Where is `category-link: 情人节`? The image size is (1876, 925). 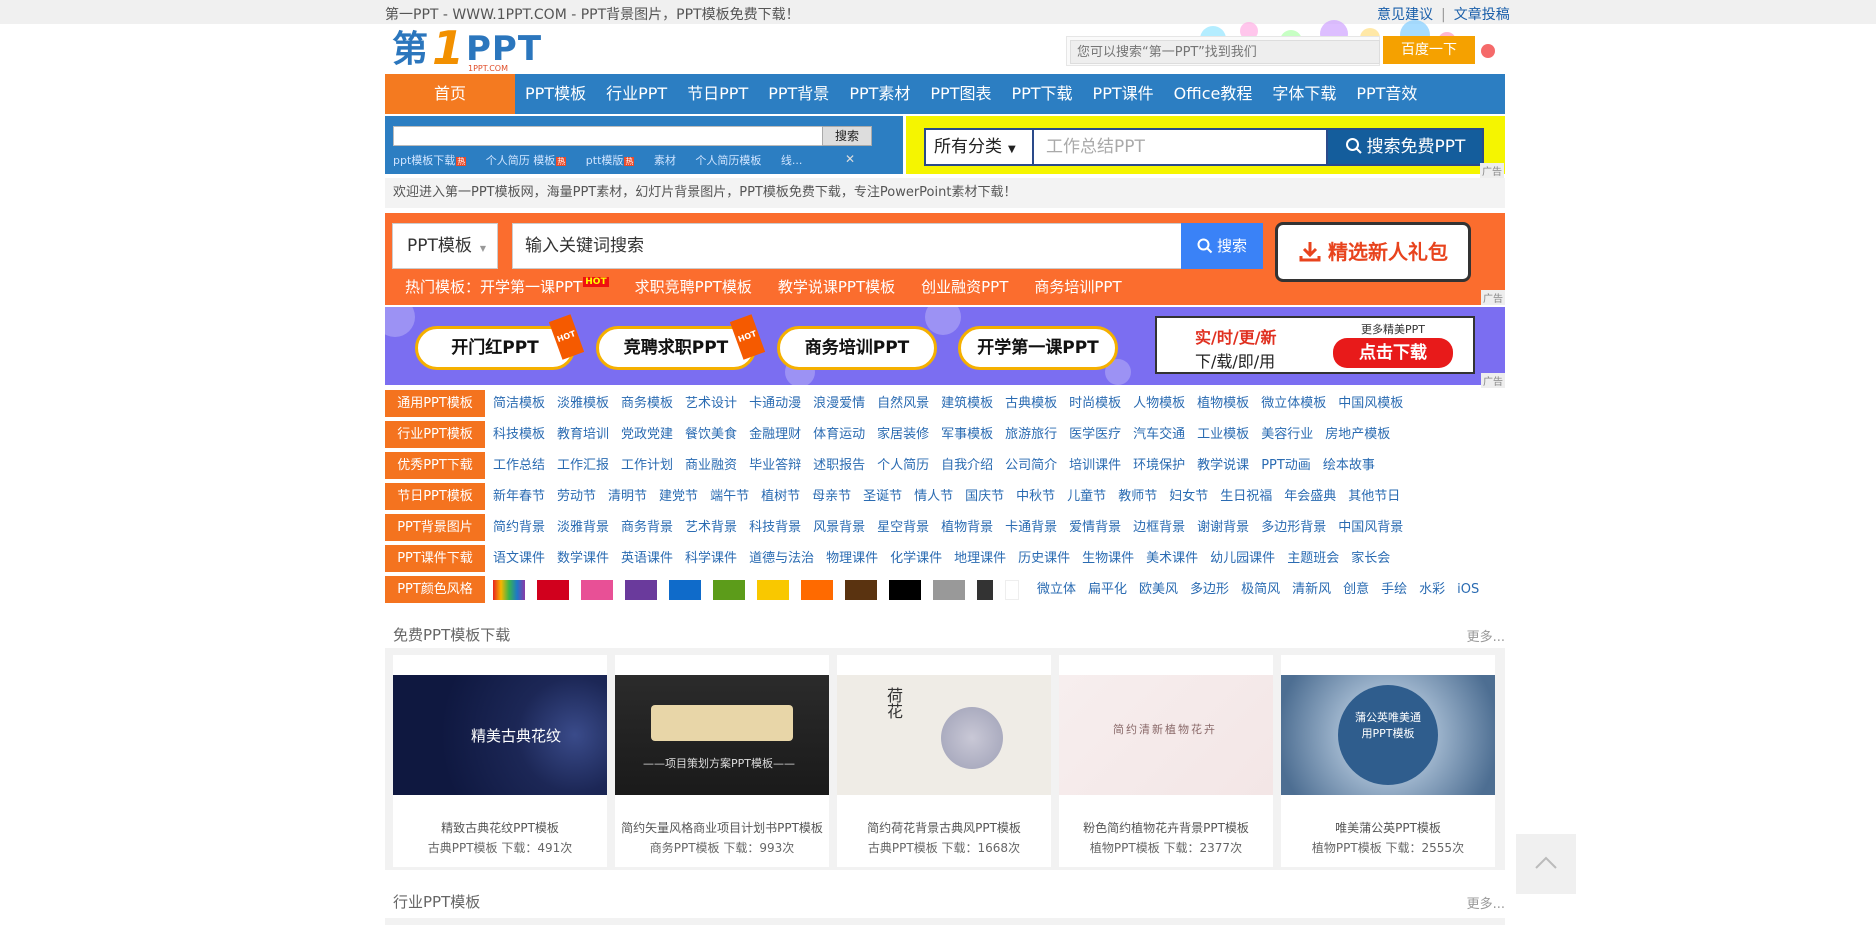
category-link: 情人节 is located at coordinates (933, 496).